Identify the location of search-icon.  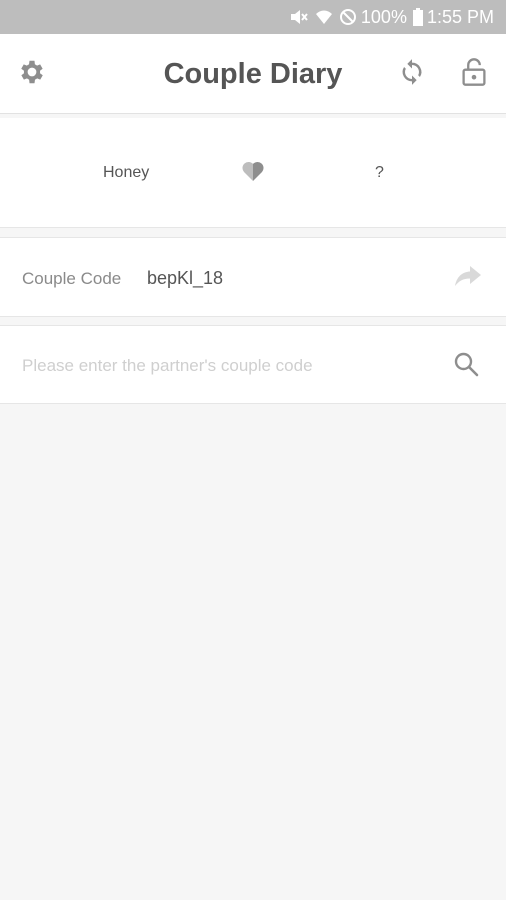
(466, 366).